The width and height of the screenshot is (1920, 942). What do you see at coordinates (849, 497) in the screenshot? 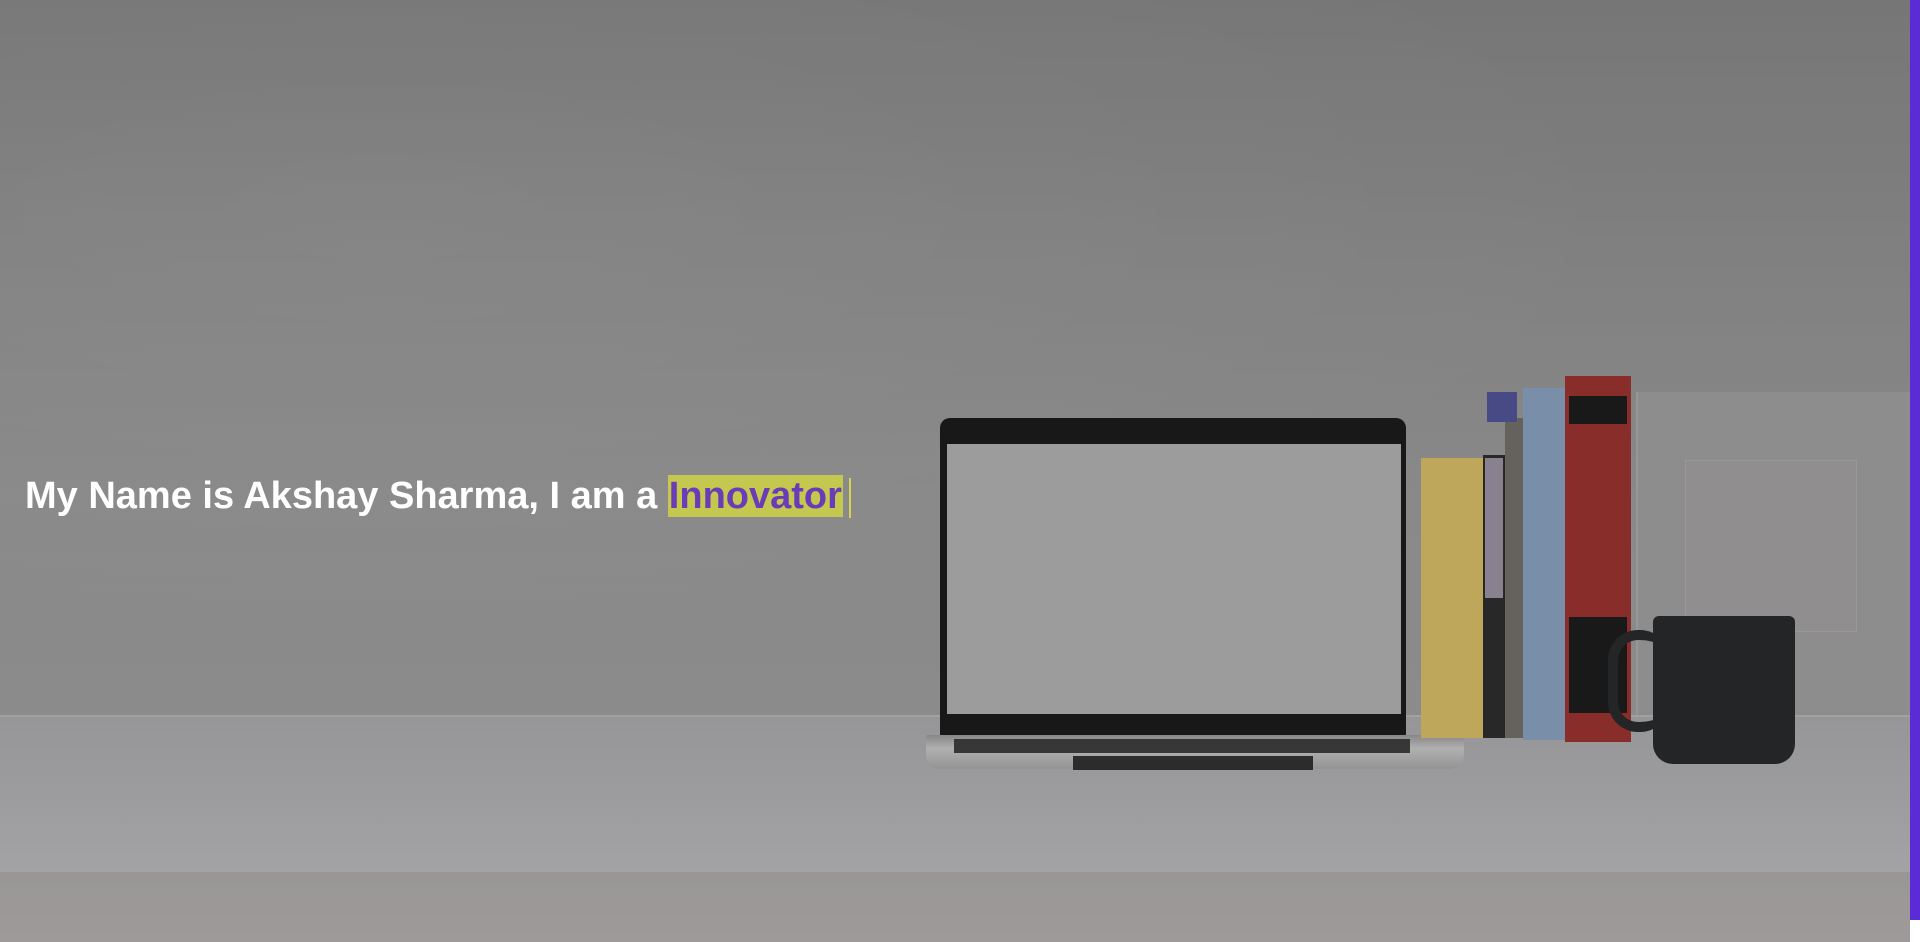
I see `typing-cursor` at bounding box center [849, 497].